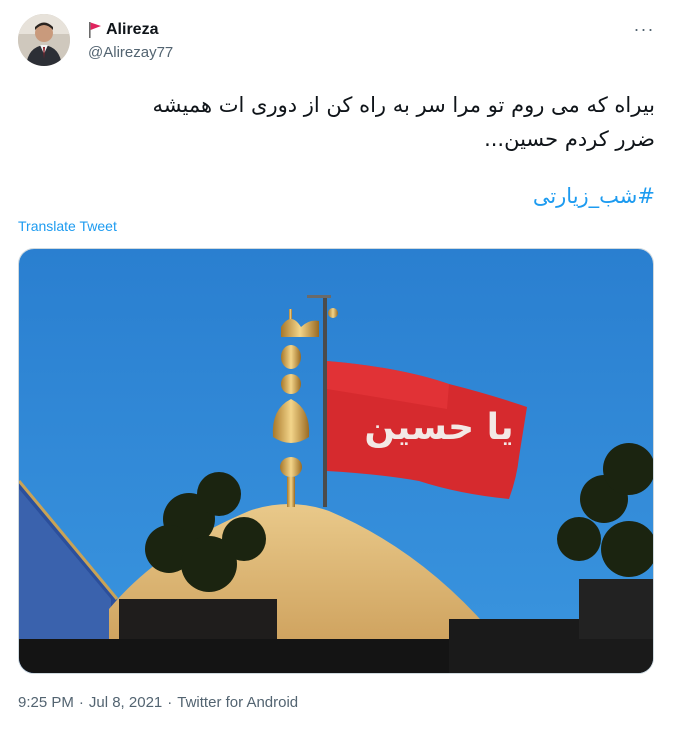 The width and height of the screenshot is (677, 735). What do you see at coordinates (130, 52) in the screenshot?
I see `user-handle: @Alirezay77` at bounding box center [130, 52].